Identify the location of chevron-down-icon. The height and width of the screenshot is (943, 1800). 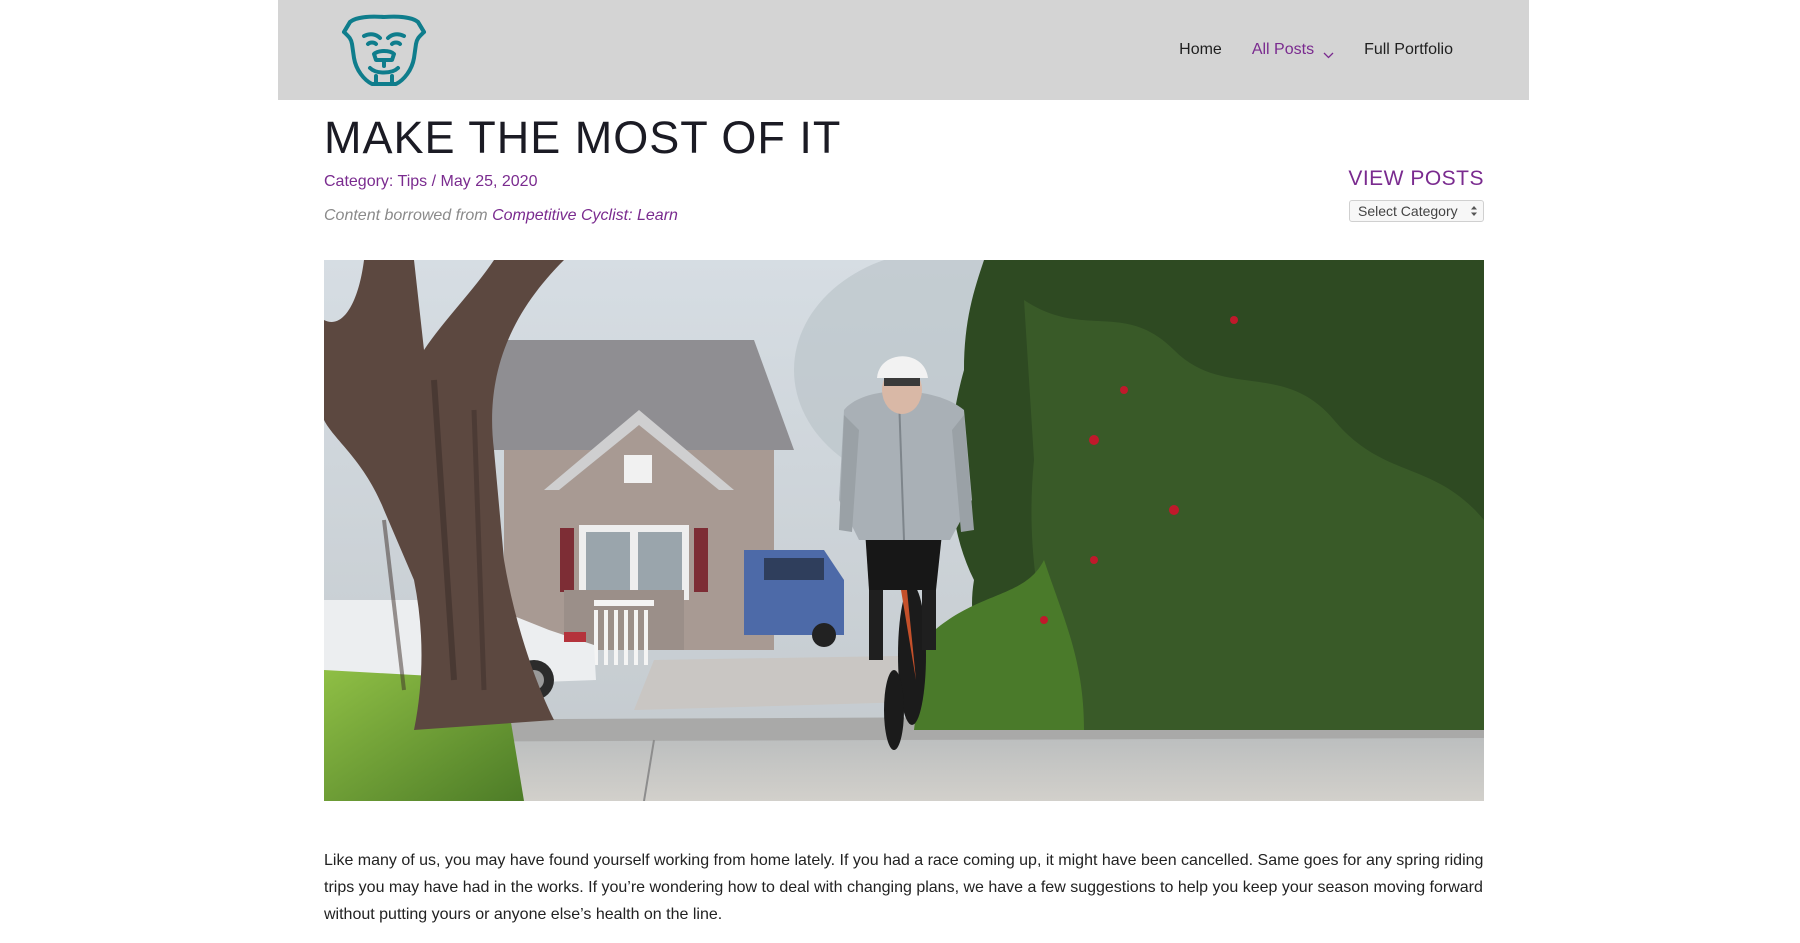
(1328, 52).